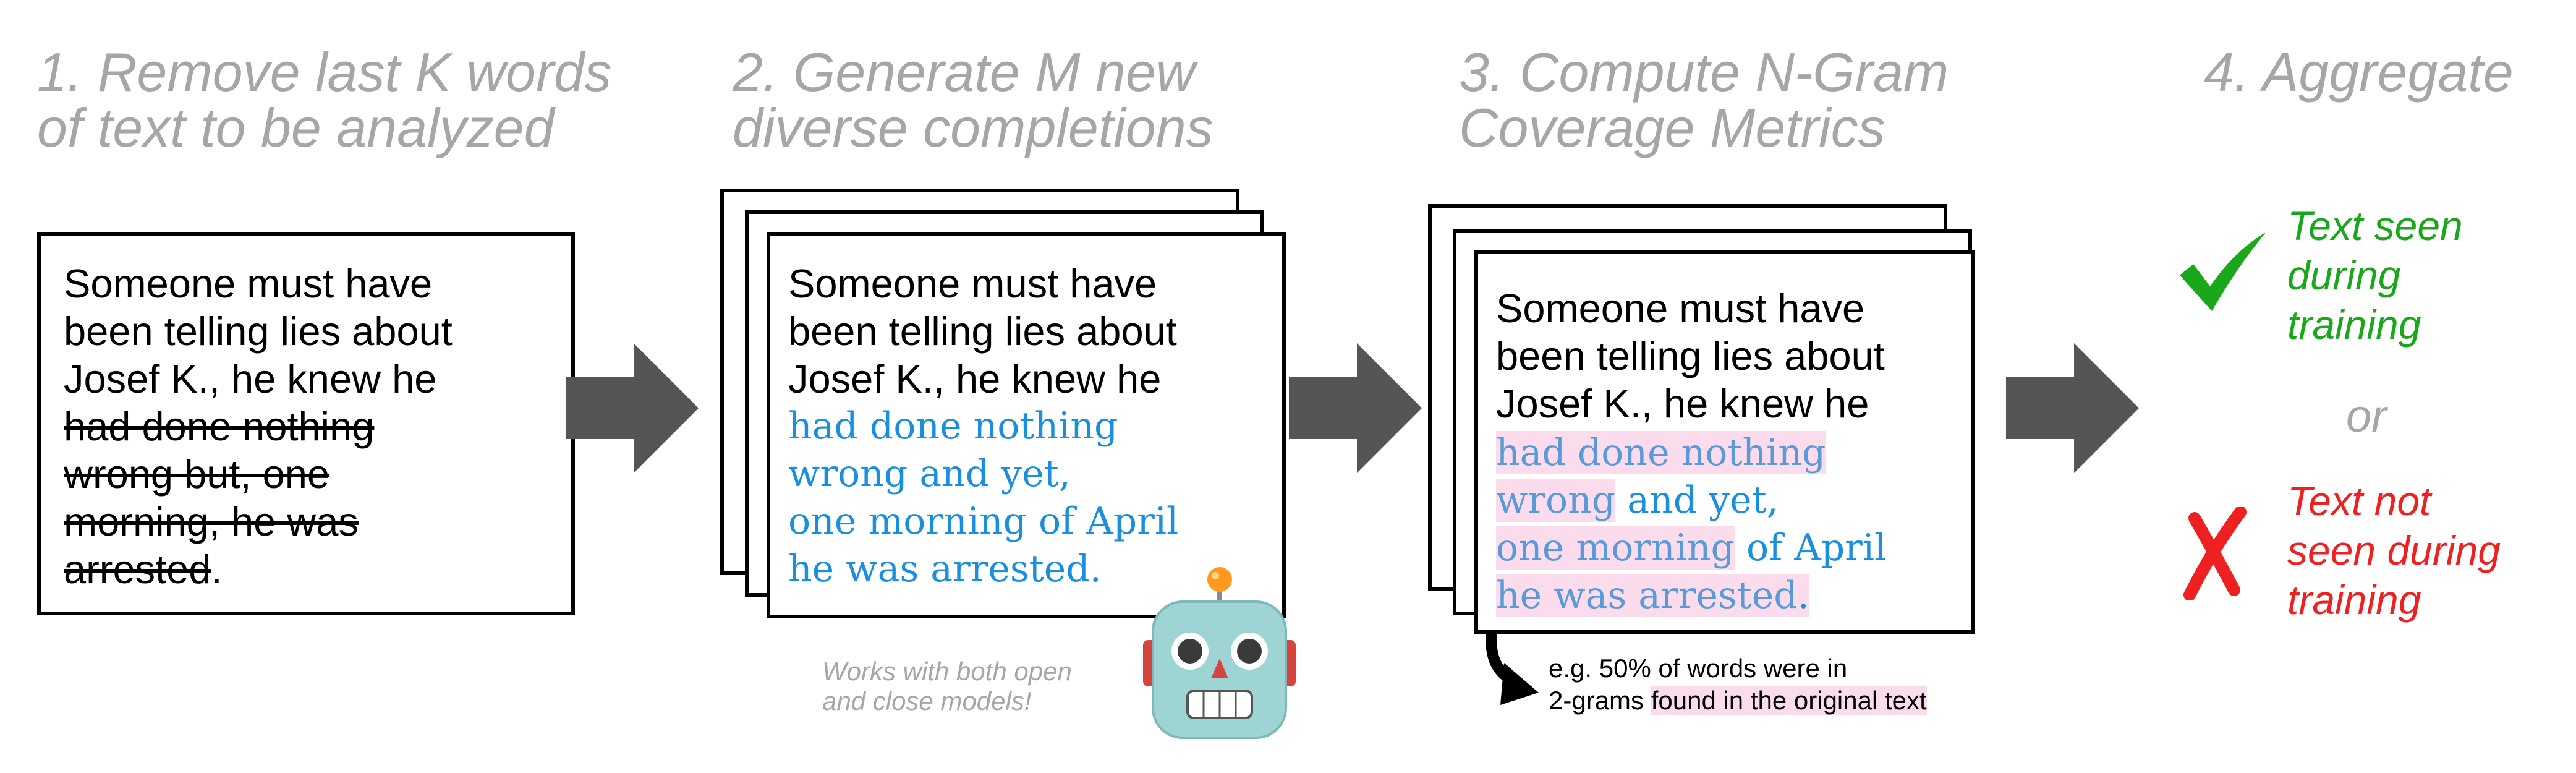 Image resolution: width=2576 pixels, height=773 pixels. What do you see at coordinates (947, 686) in the screenshot?
I see `model-note: Works with both open and close models!` at bounding box center [947, 686].